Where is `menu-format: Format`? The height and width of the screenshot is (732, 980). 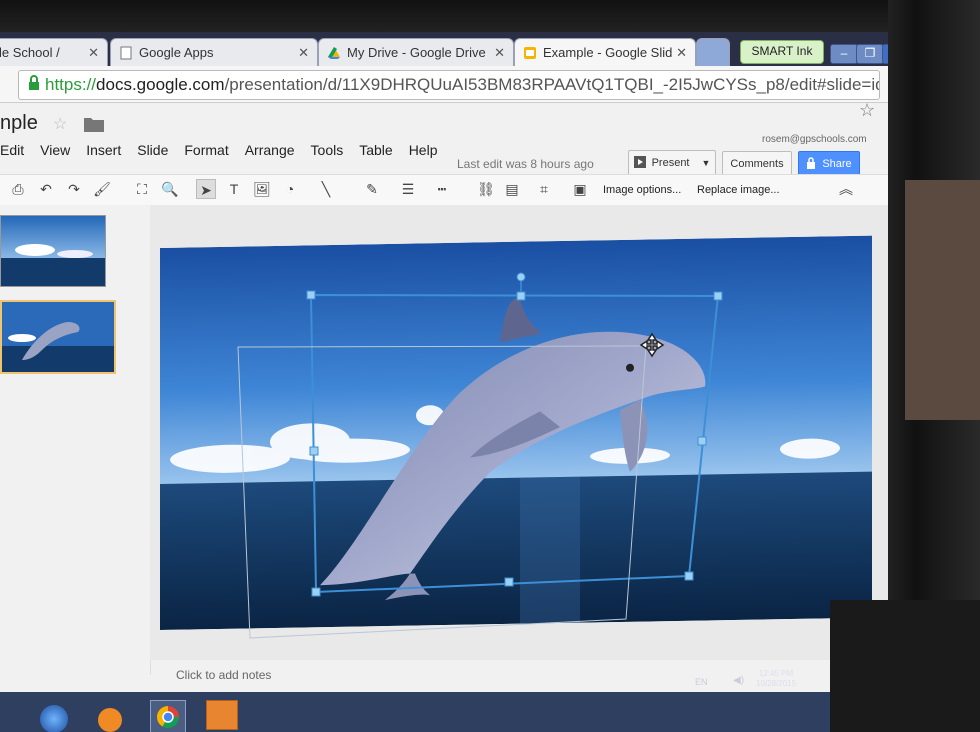 menu-format: Format is located at coordinates (206, 153).